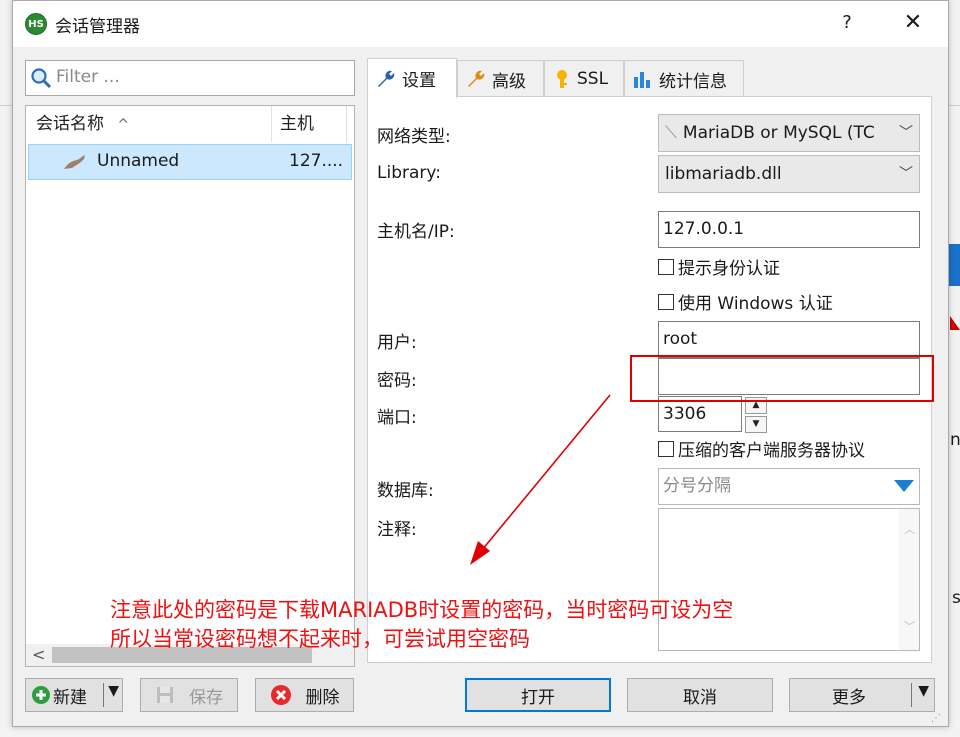 Image resolution: width=960 pixels, height=737 pixels. Describe the element at coordinates (412, 78) in the screenshot. I see `tab-settings: 设置` at that location.